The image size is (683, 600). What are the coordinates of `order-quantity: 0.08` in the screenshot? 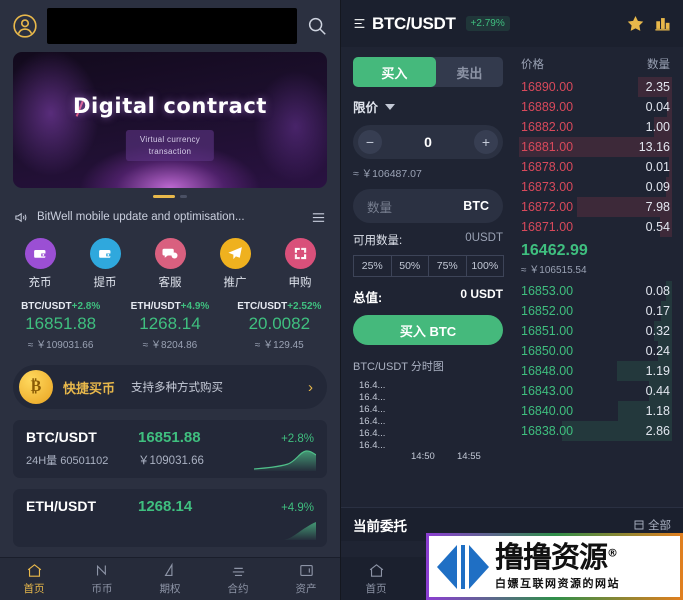 It's located at (657, 291).